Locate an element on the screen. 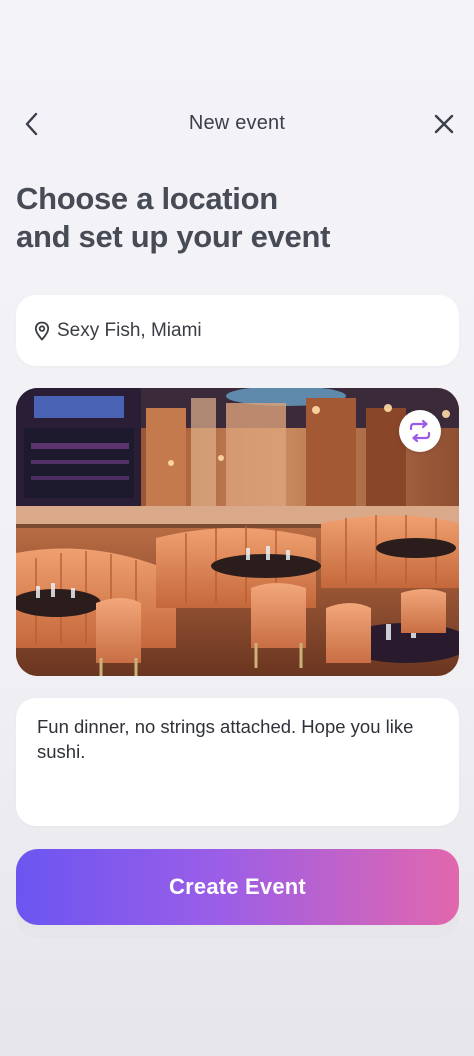 Image resolution: width=474 pixels, height=1056 pixels. swap-arrows-icon is located at coordinates (420, 431).